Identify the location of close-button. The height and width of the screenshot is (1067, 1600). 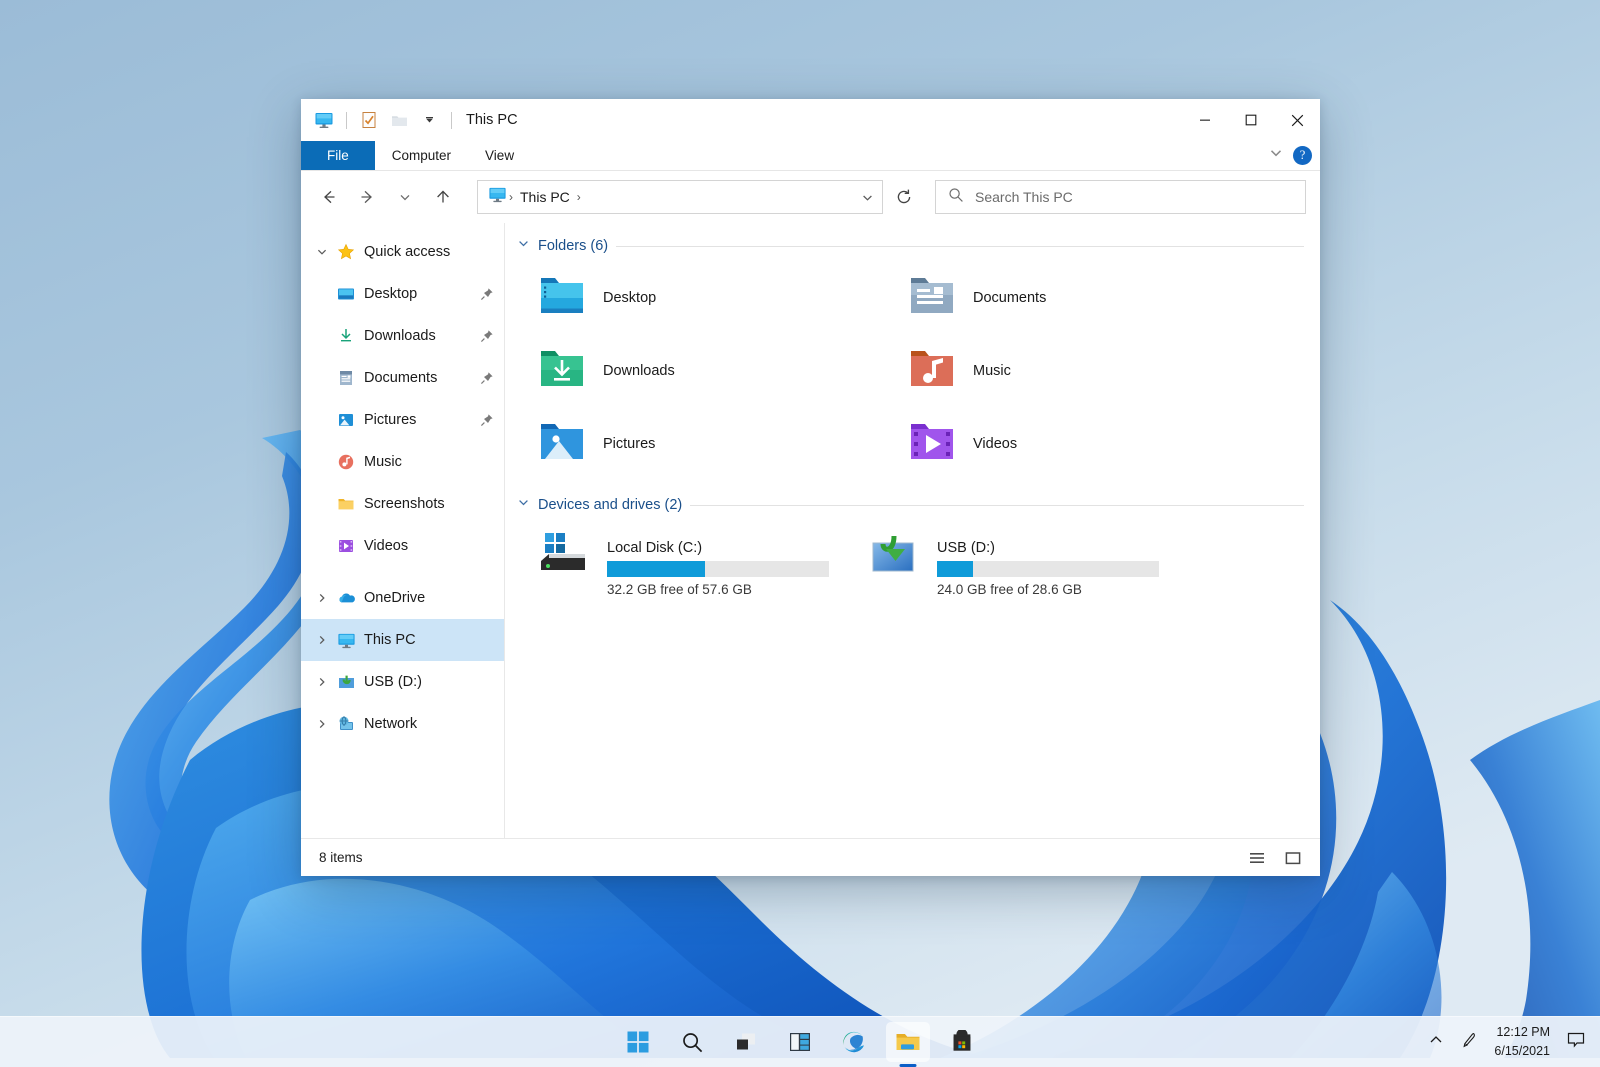
(1297, 120).